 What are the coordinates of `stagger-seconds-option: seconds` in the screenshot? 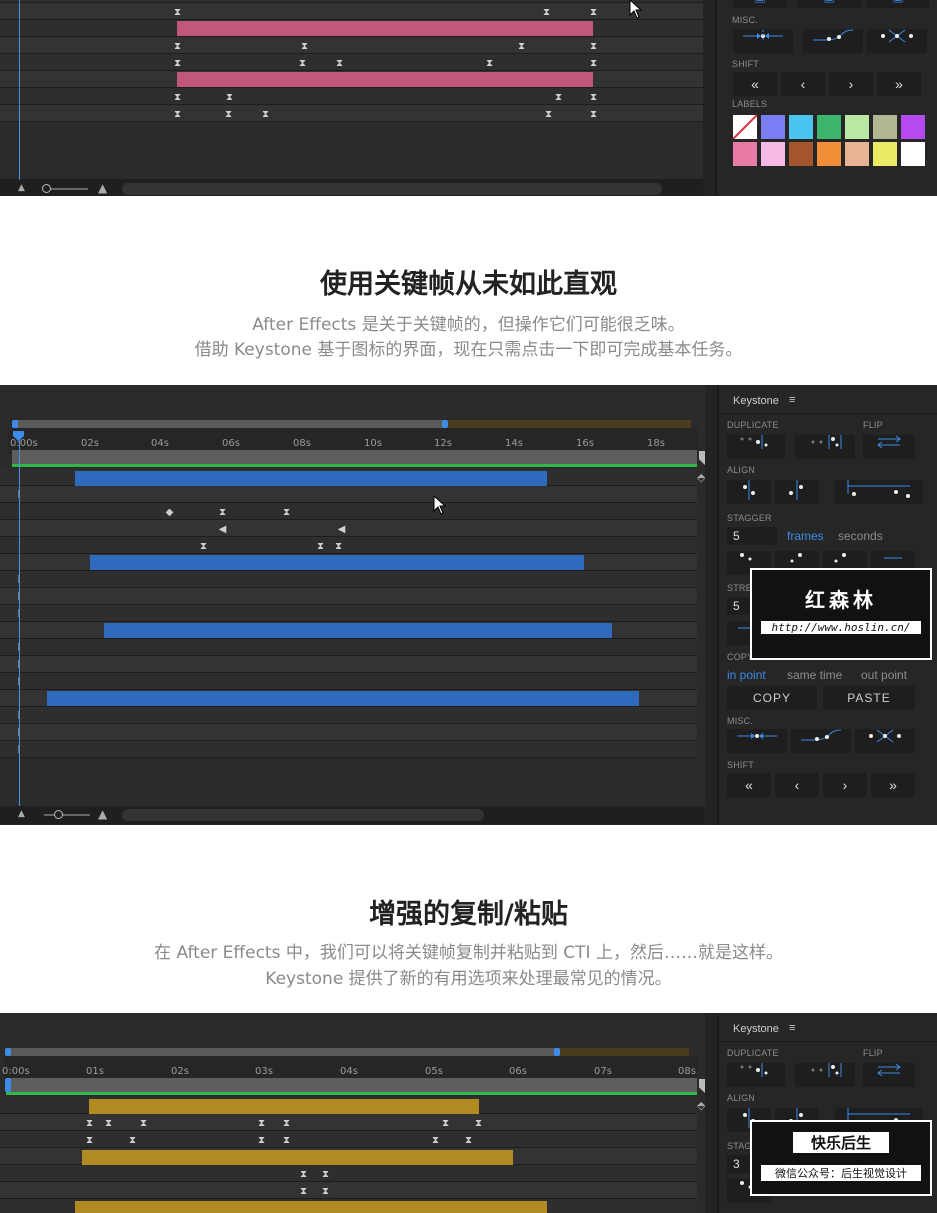 It's located at (860, 536).